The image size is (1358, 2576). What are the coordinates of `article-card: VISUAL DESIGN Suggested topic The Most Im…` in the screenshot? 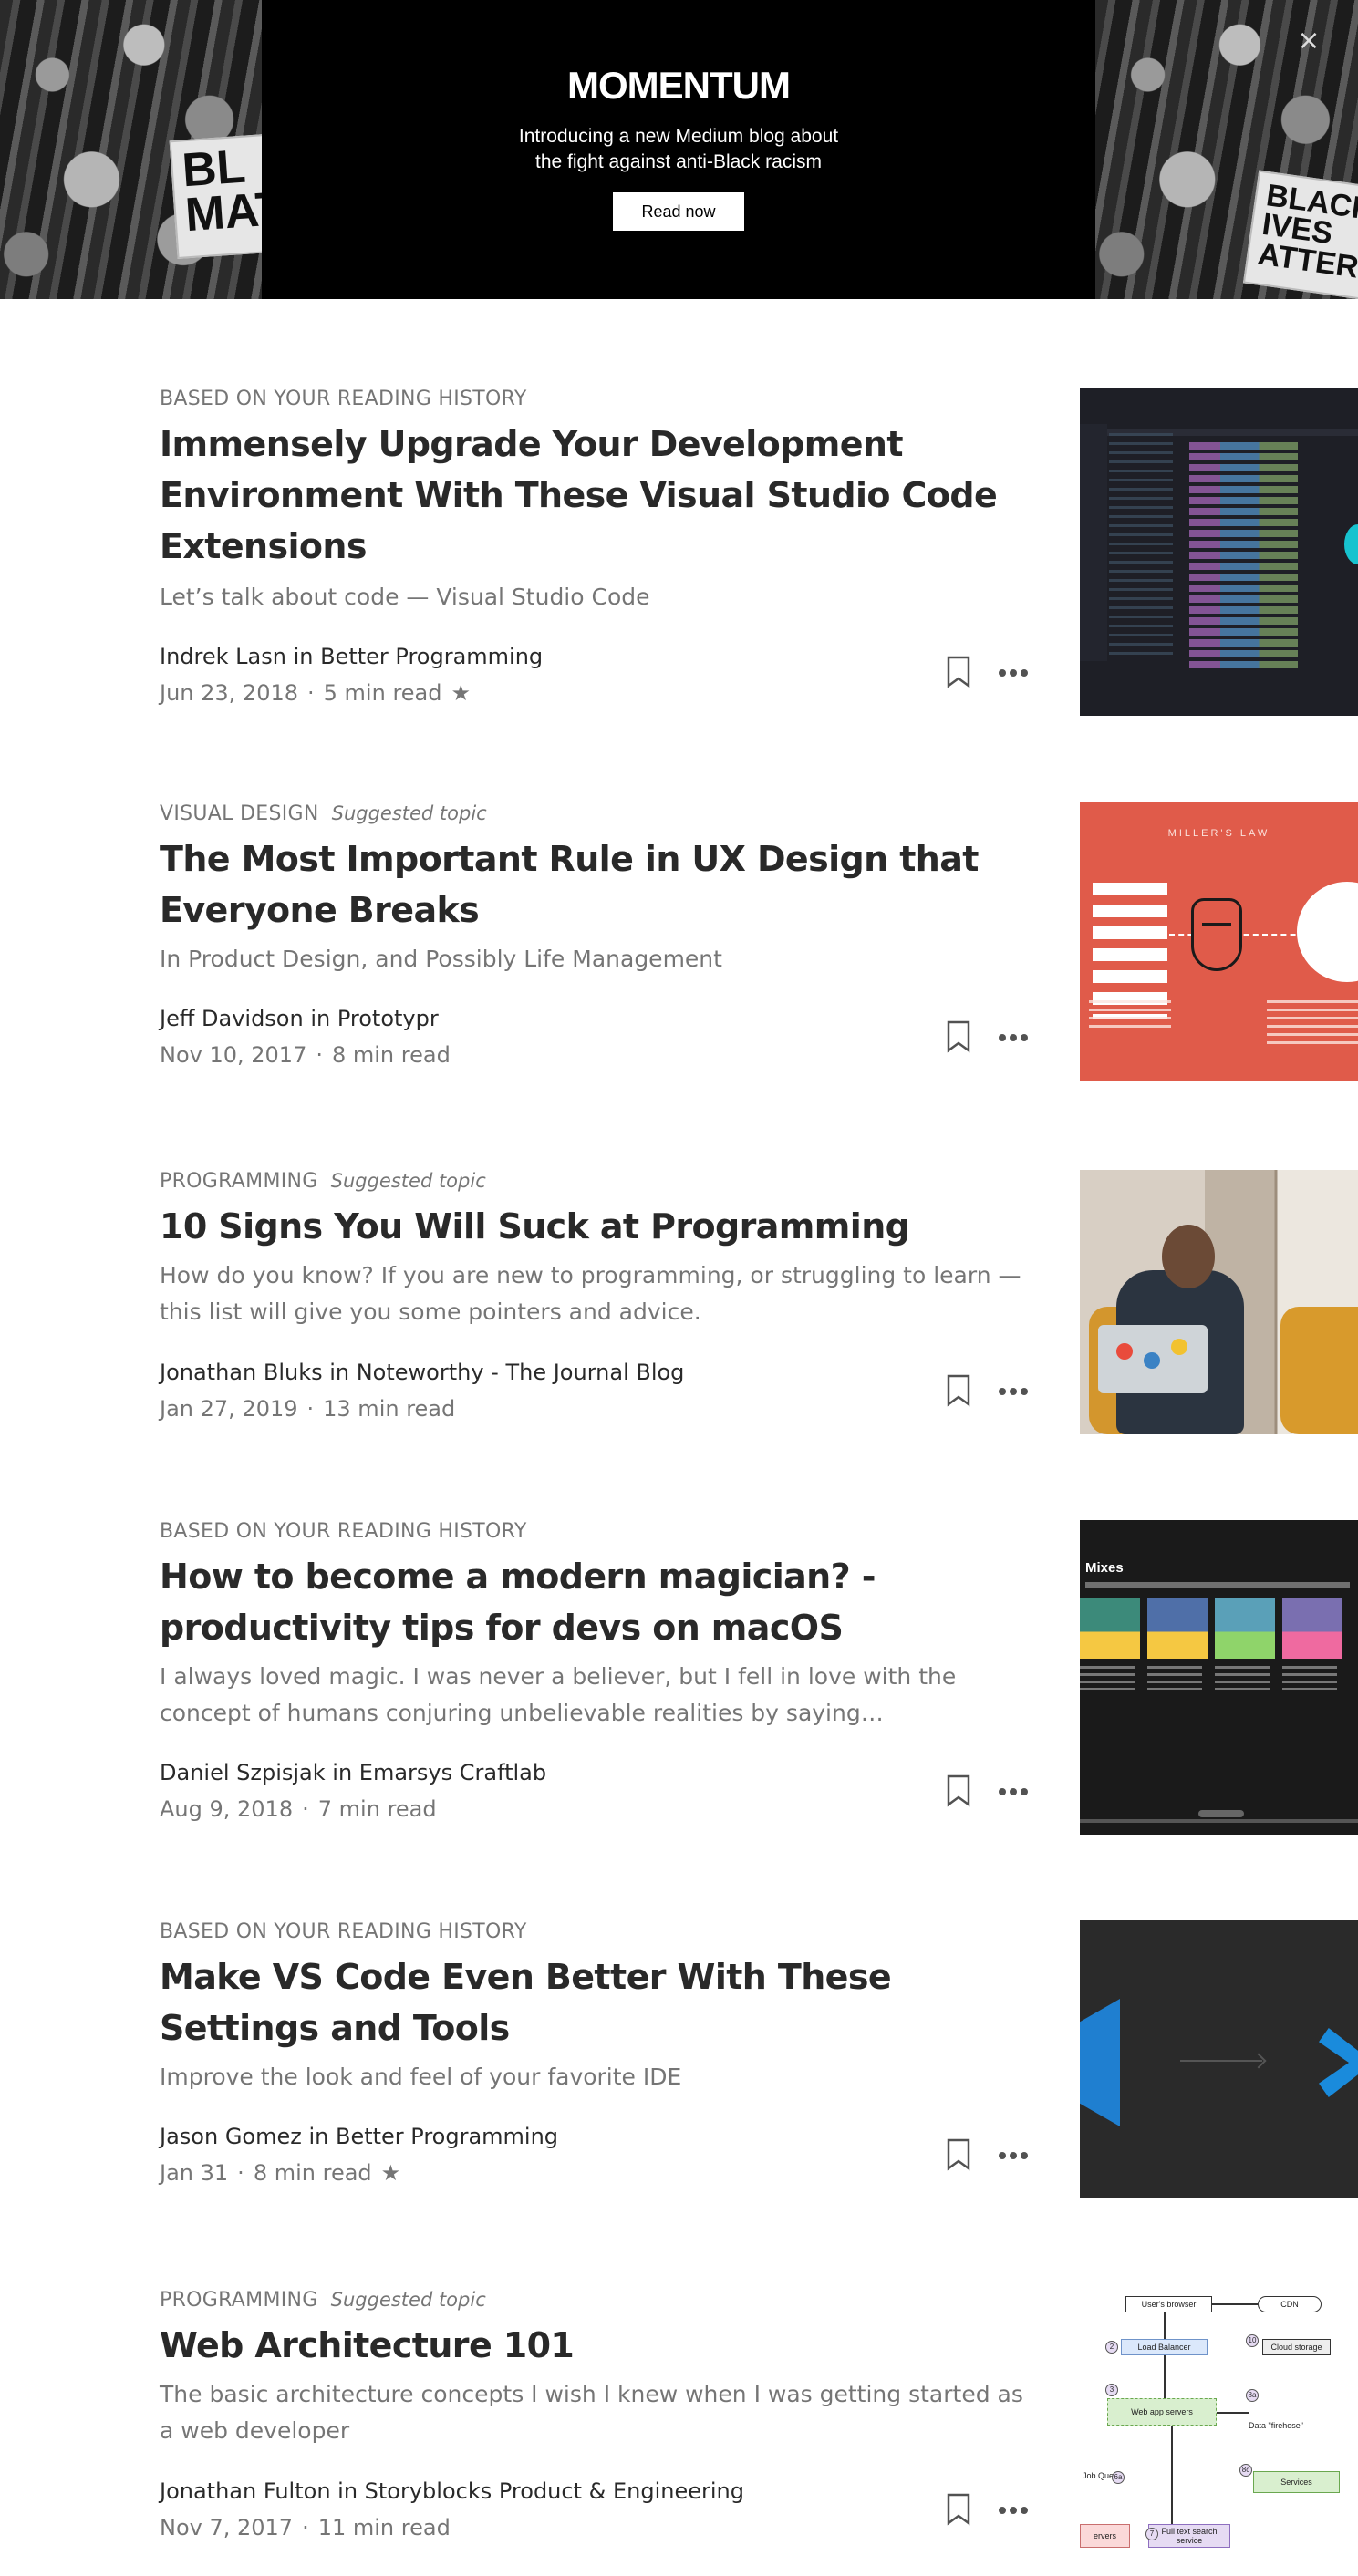 It's located at (759, 941).